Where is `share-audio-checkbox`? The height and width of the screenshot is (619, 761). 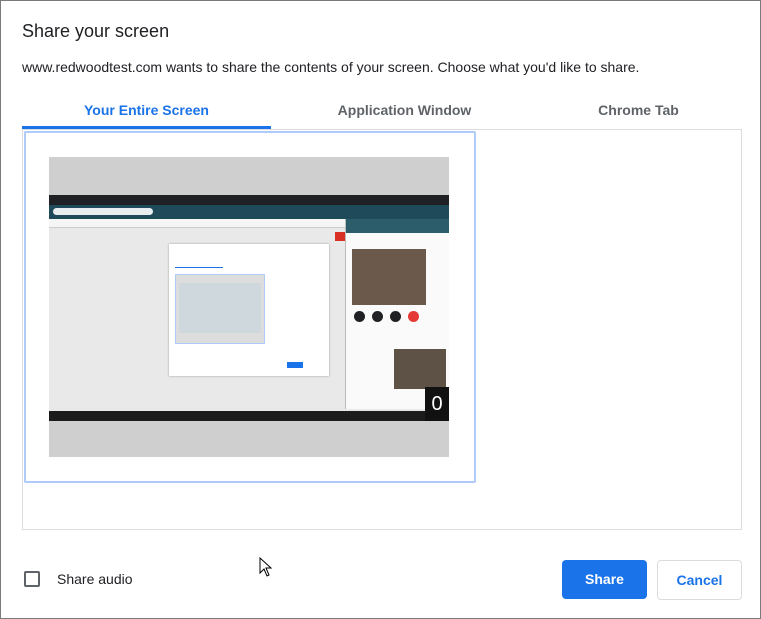 share-audio-checkbox is located at coordinates (32, 579).